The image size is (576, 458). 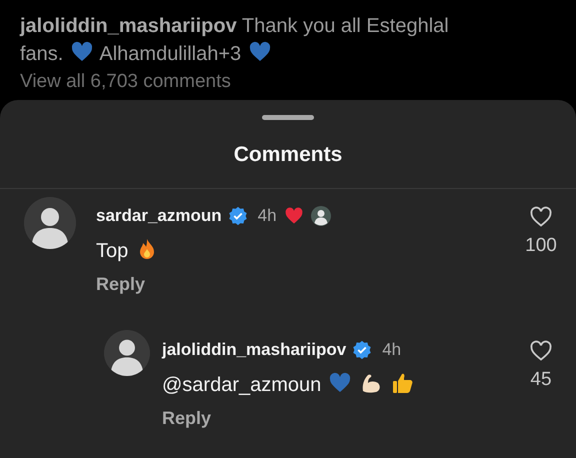 What do you see at coordinates (541, 380) in the screenshot?
I see `like-count: 45` at bounding box center [541, 380].